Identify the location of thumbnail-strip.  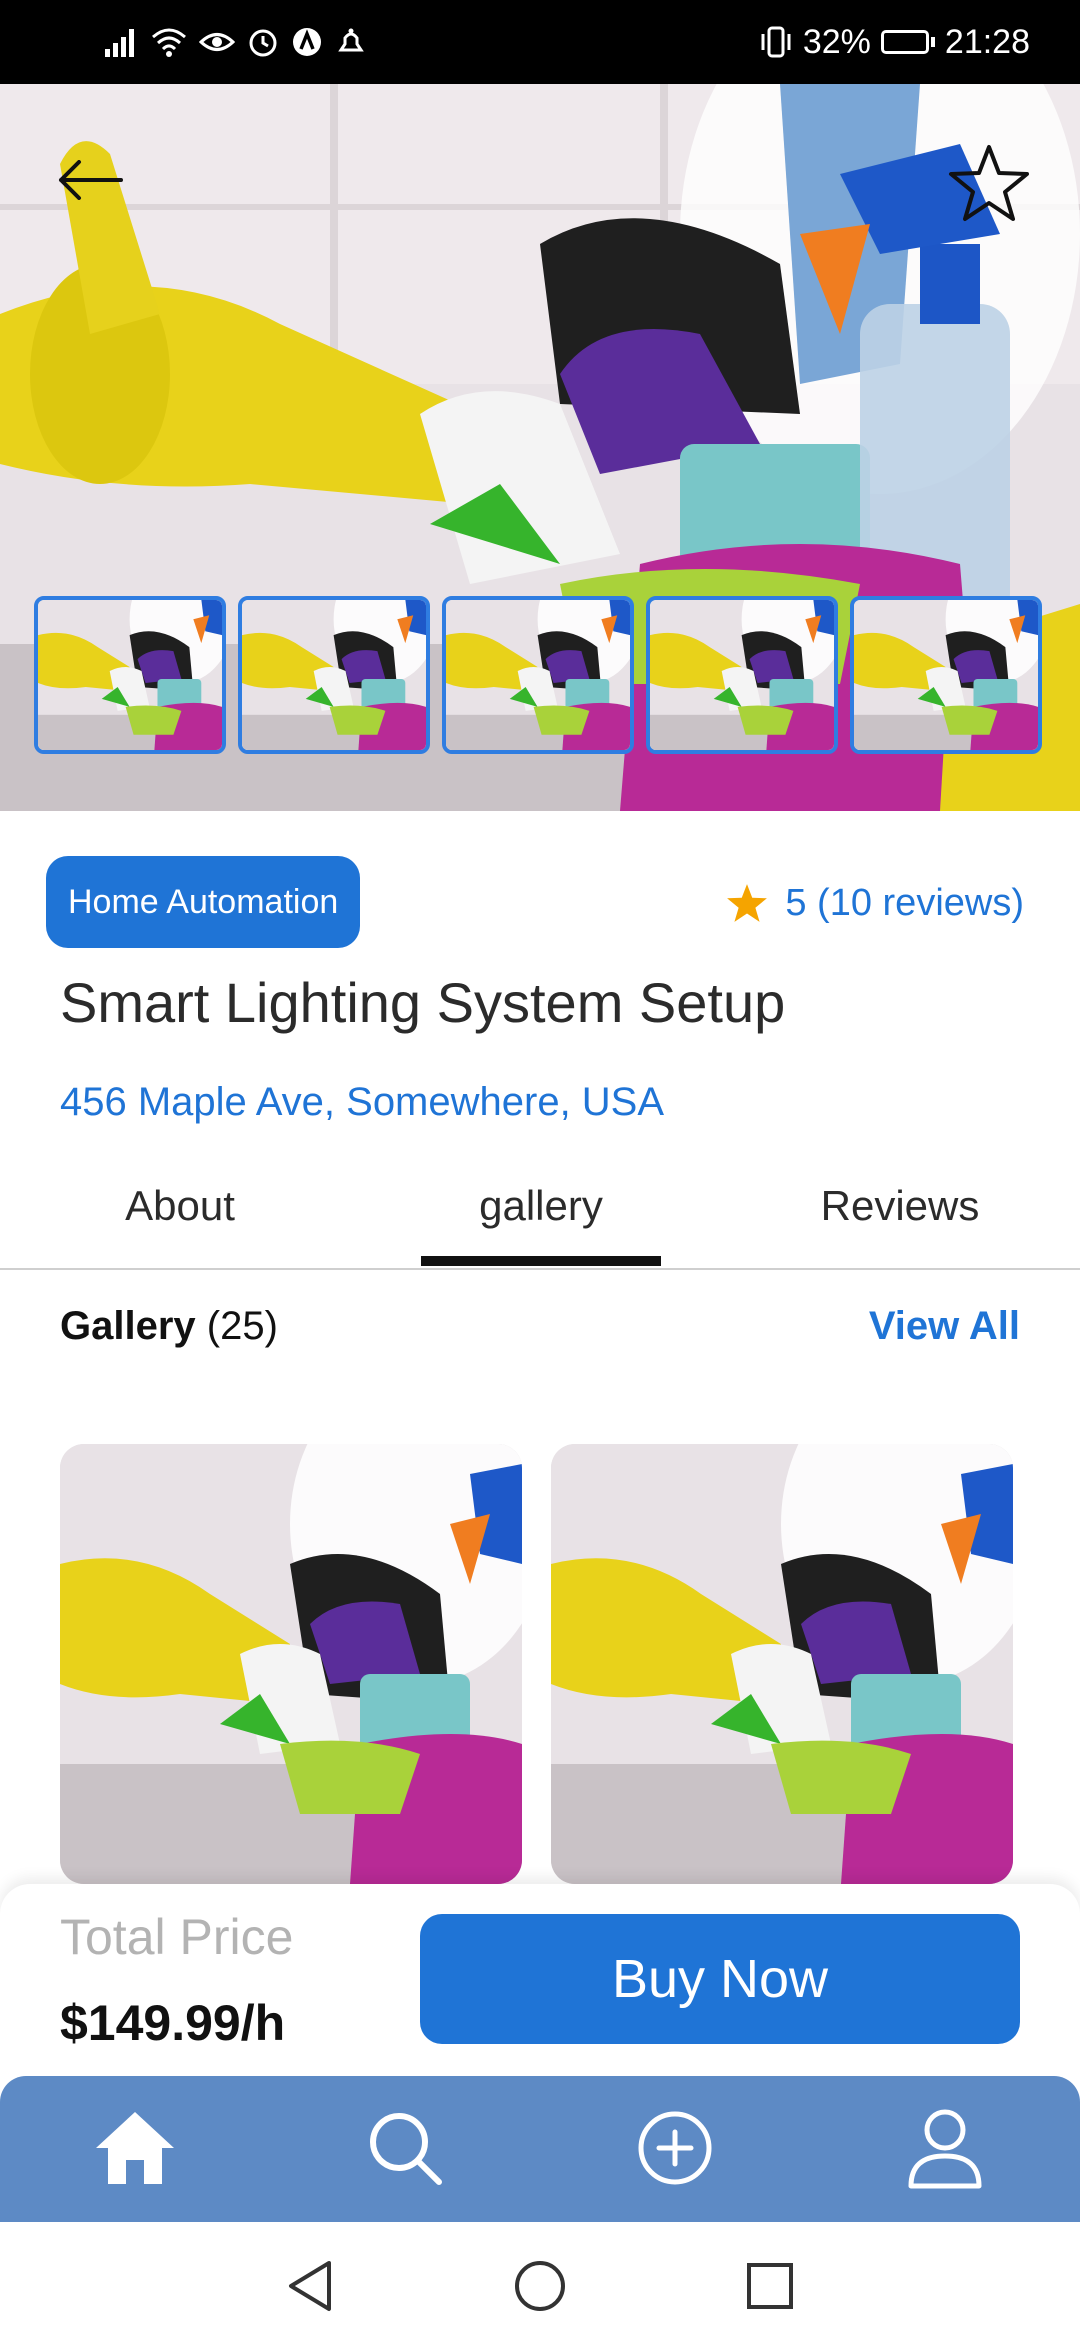
(538, 675).